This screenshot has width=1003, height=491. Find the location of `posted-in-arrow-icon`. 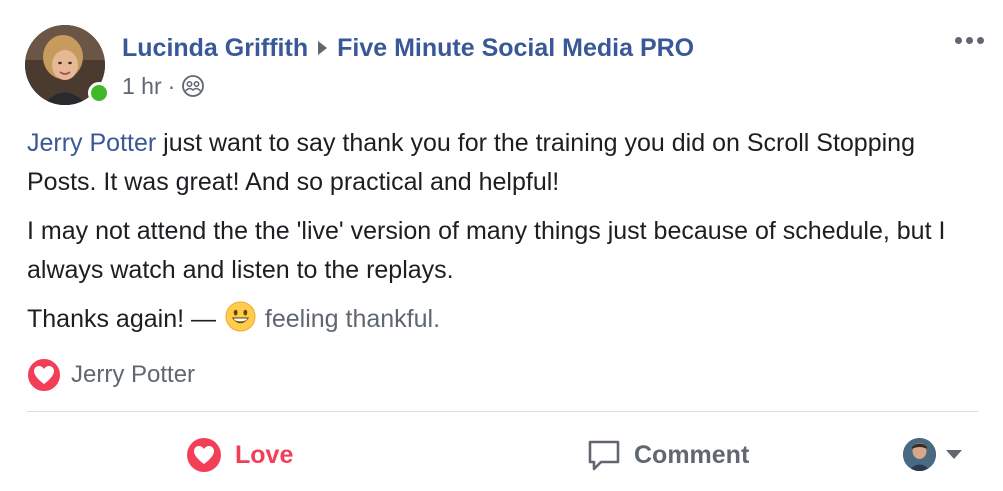

posted-in-arrow-icon is located at coordinates (323, 48).